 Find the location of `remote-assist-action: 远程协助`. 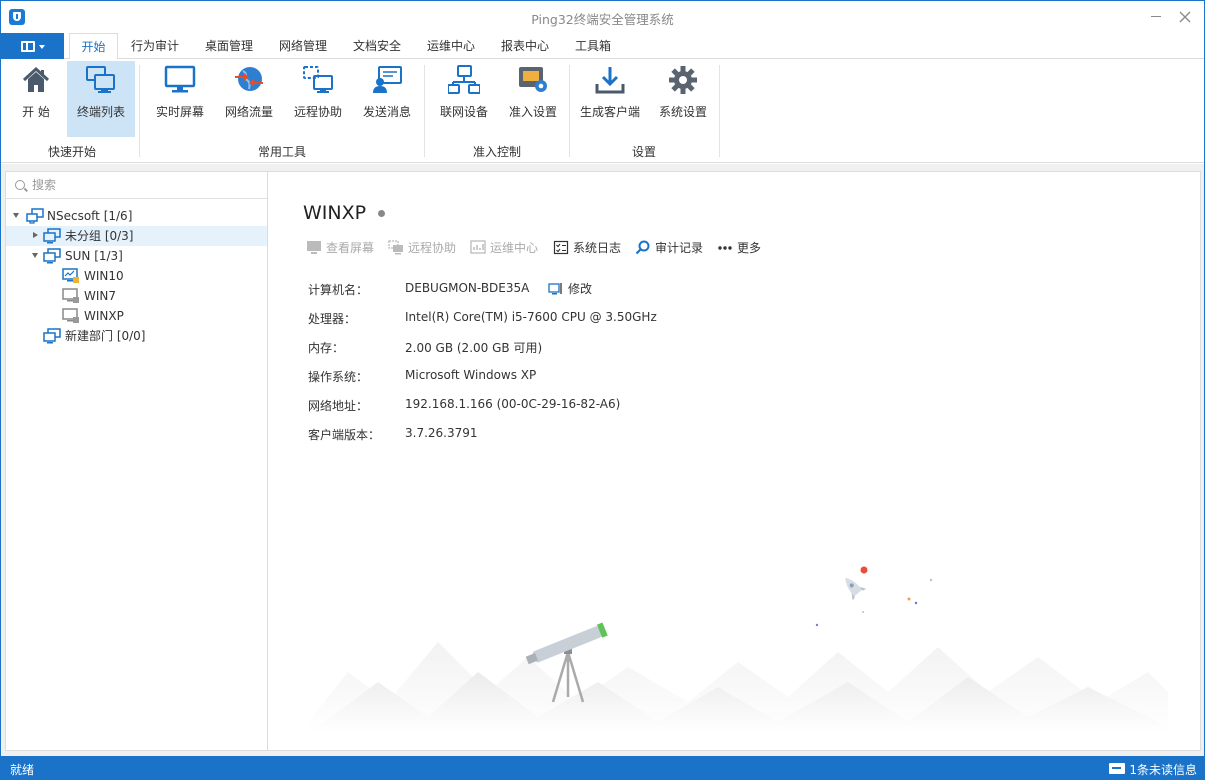

remote-assist-action: 远程协助 is located at coordinates (424, 248).